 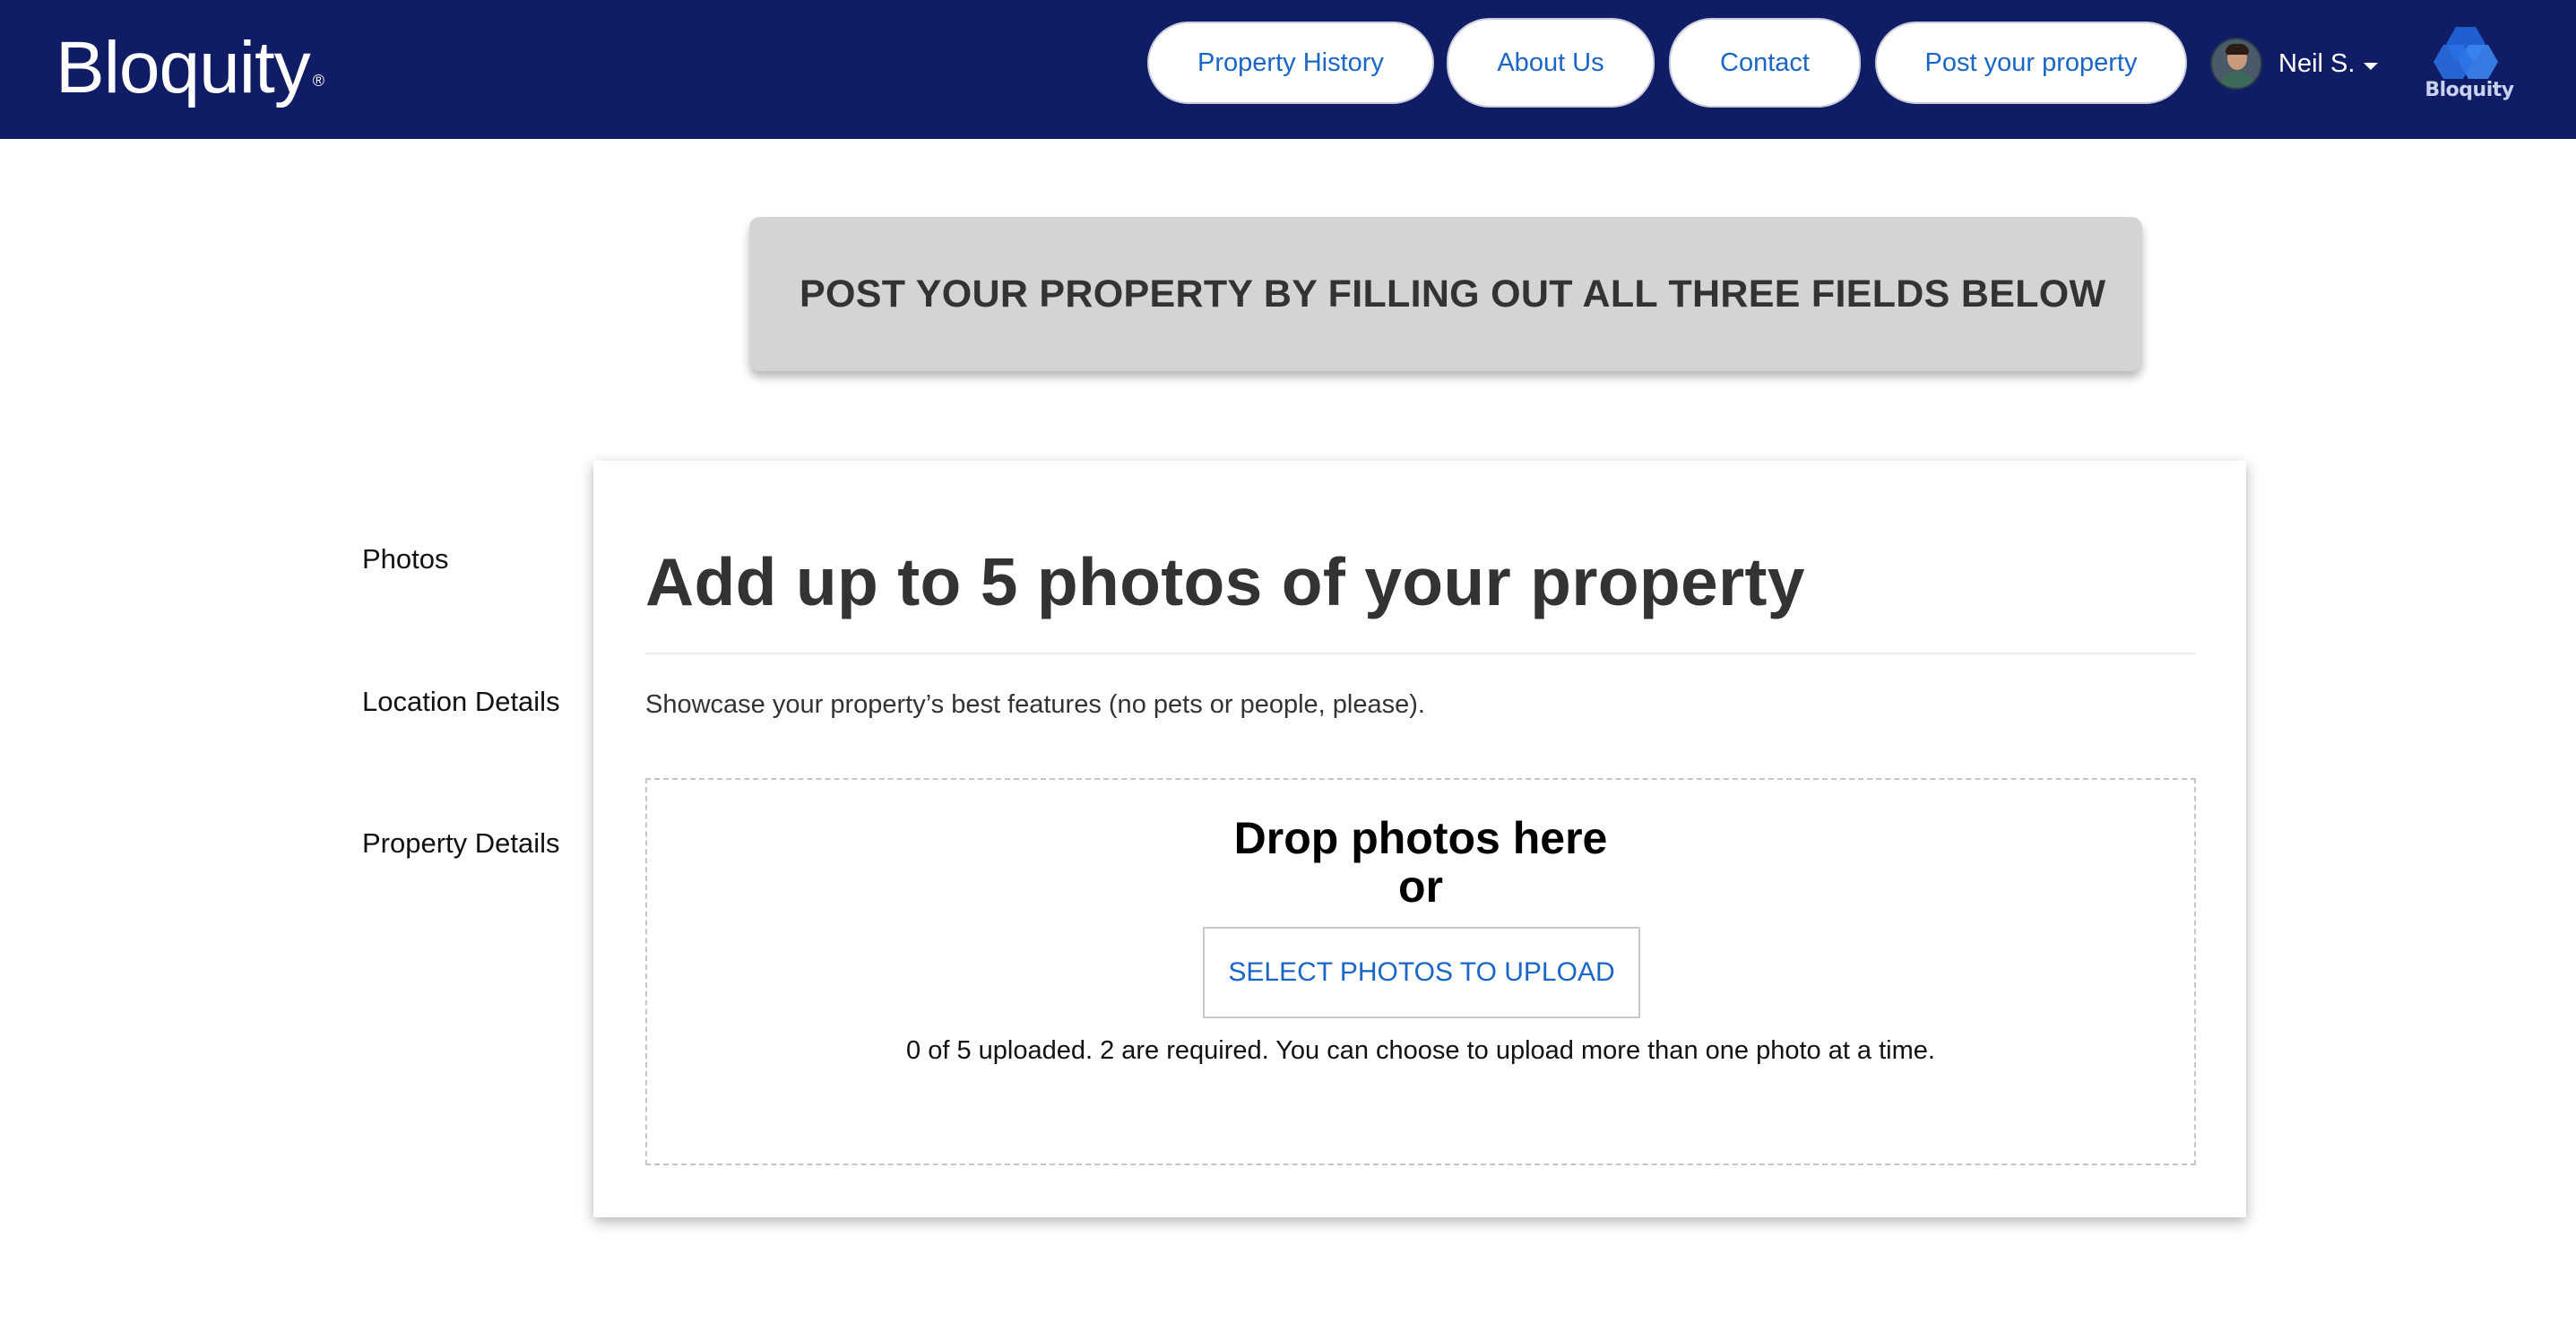 I want to click on logo: Bloquity ®, so click(x=190, y=68).